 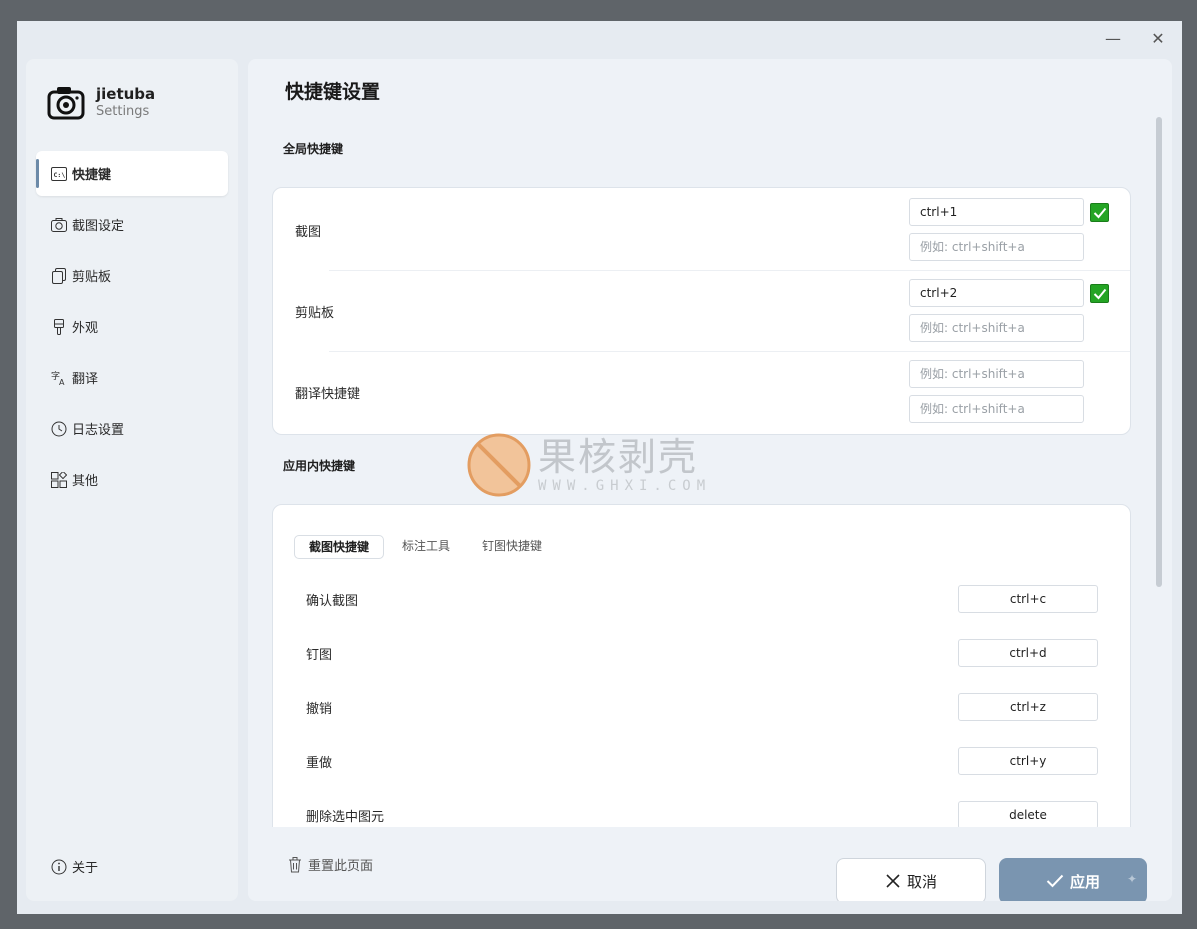 I want to click on app-header: jietuba Settings, so click(x=100, y=103).